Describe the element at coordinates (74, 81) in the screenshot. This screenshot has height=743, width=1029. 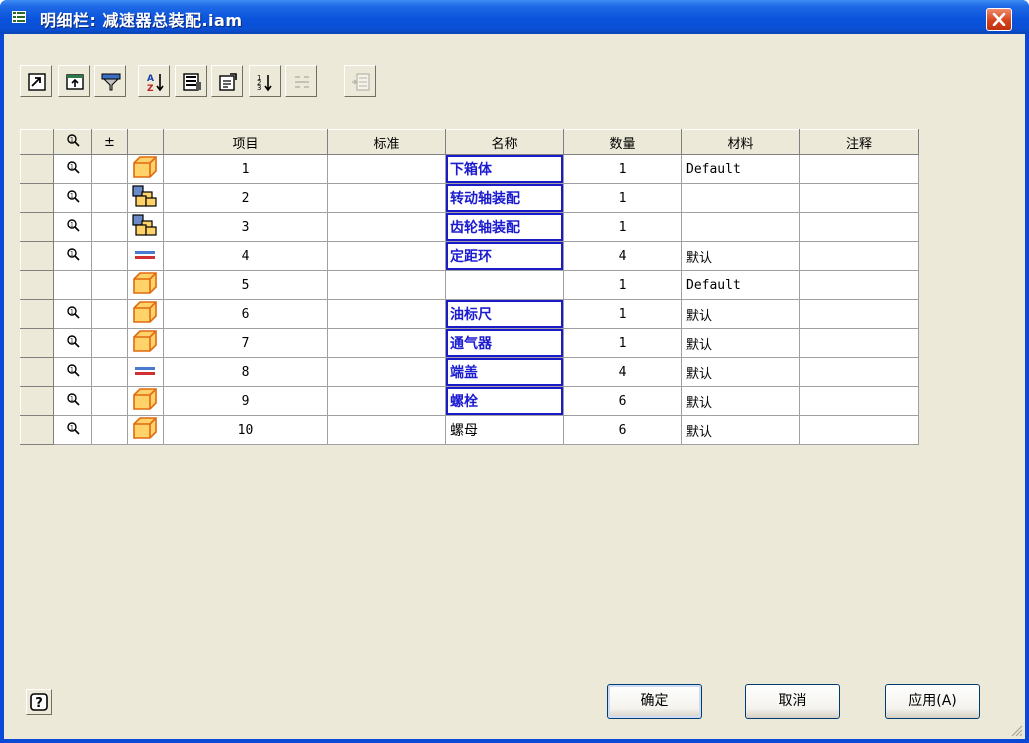
I see `toolbar-button-export` at that location.